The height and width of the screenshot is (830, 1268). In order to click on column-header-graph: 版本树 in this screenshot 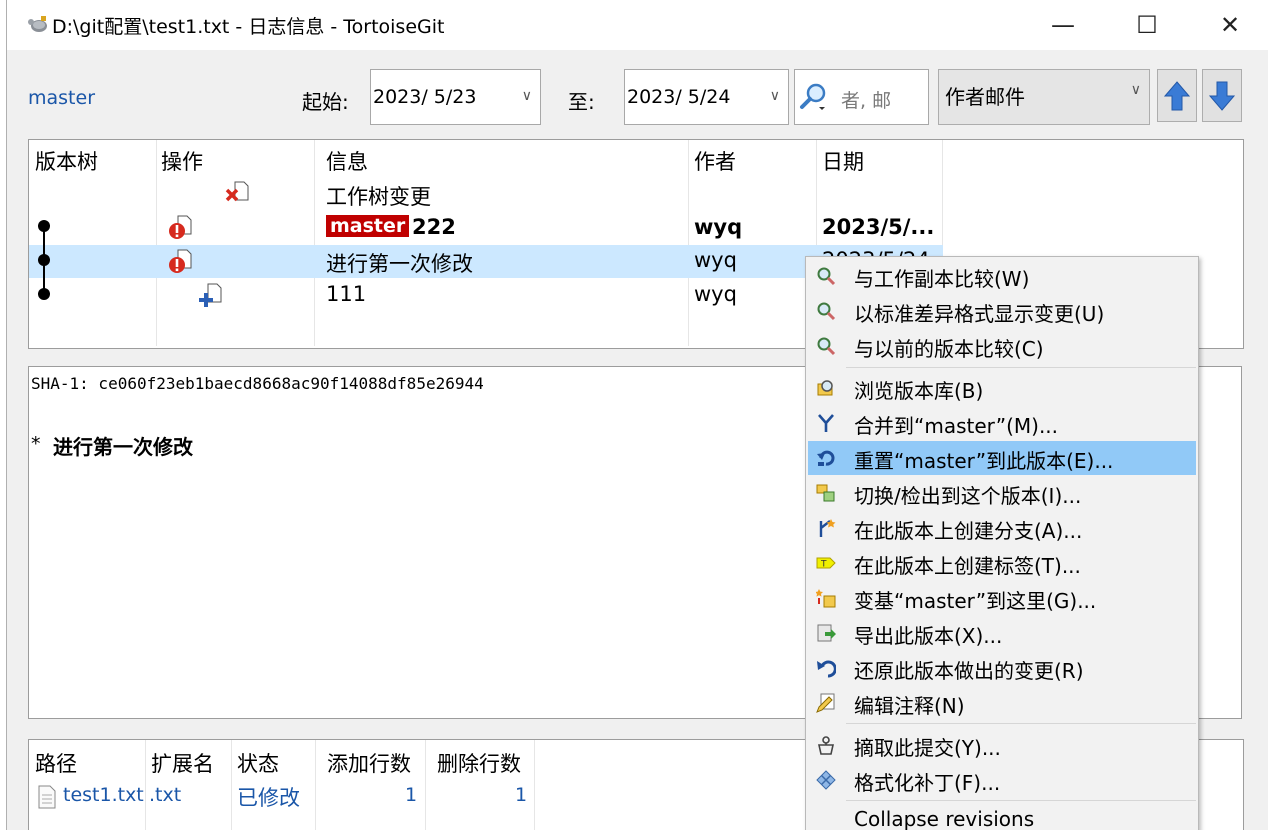, I will do `click(66, 161)`.